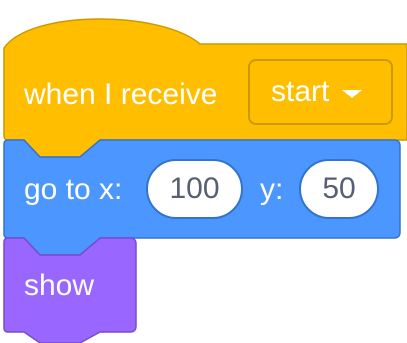  What do you see at coordinates (194, 189) in the screenshot?
I see `x-value-input: 100` at bounding box center [194, 189].